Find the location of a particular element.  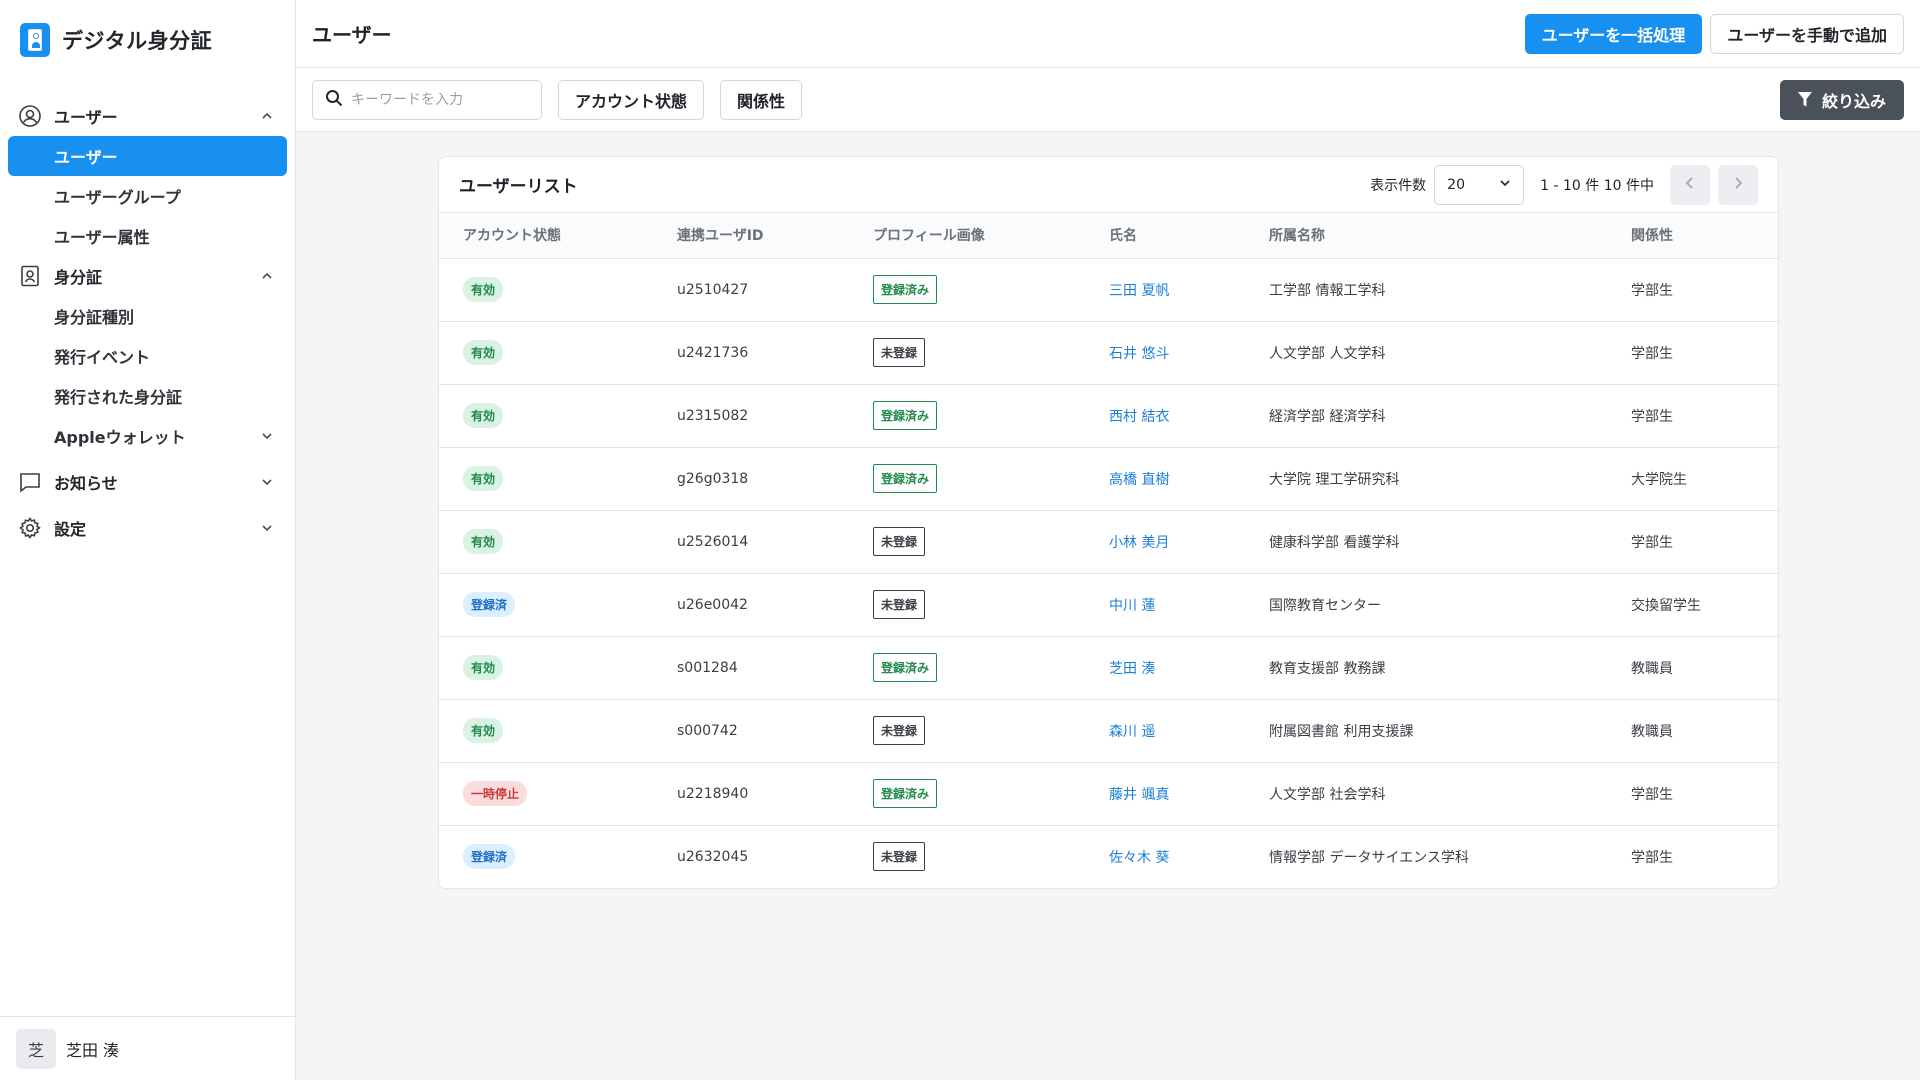

next-page-button is located at coordinates (1738, 184).